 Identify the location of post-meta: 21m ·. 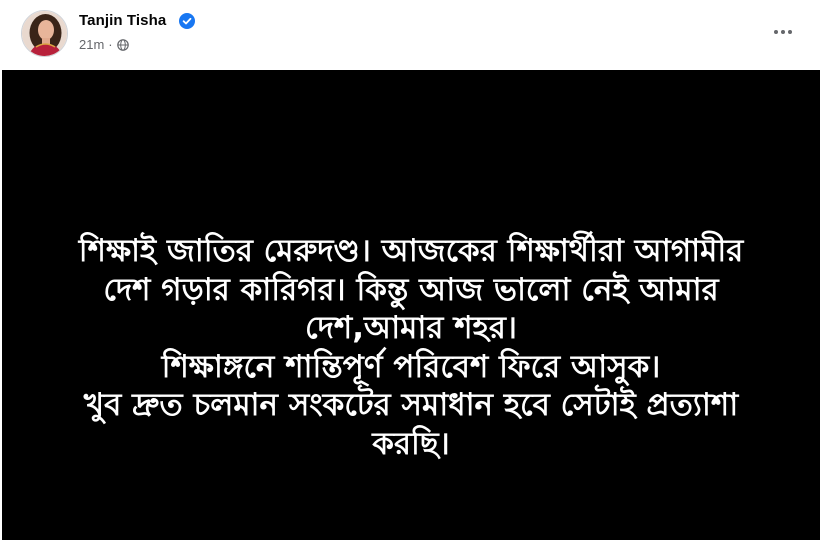
(104, 44).